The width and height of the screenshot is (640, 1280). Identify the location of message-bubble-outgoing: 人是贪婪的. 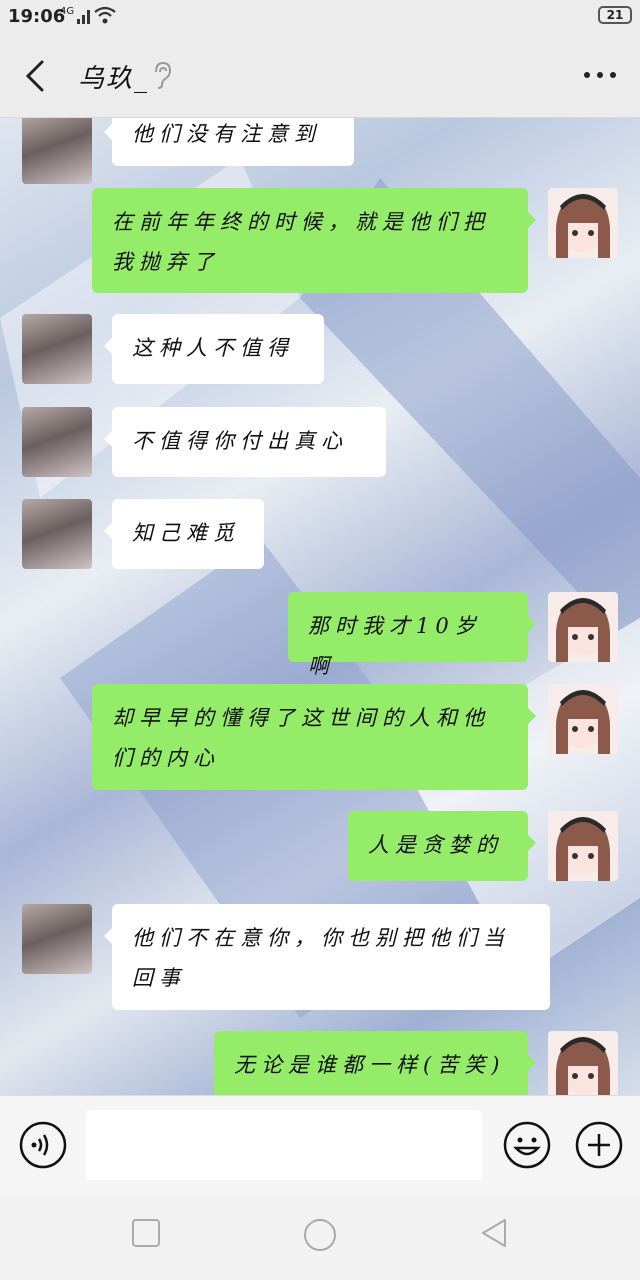
(442, 846).